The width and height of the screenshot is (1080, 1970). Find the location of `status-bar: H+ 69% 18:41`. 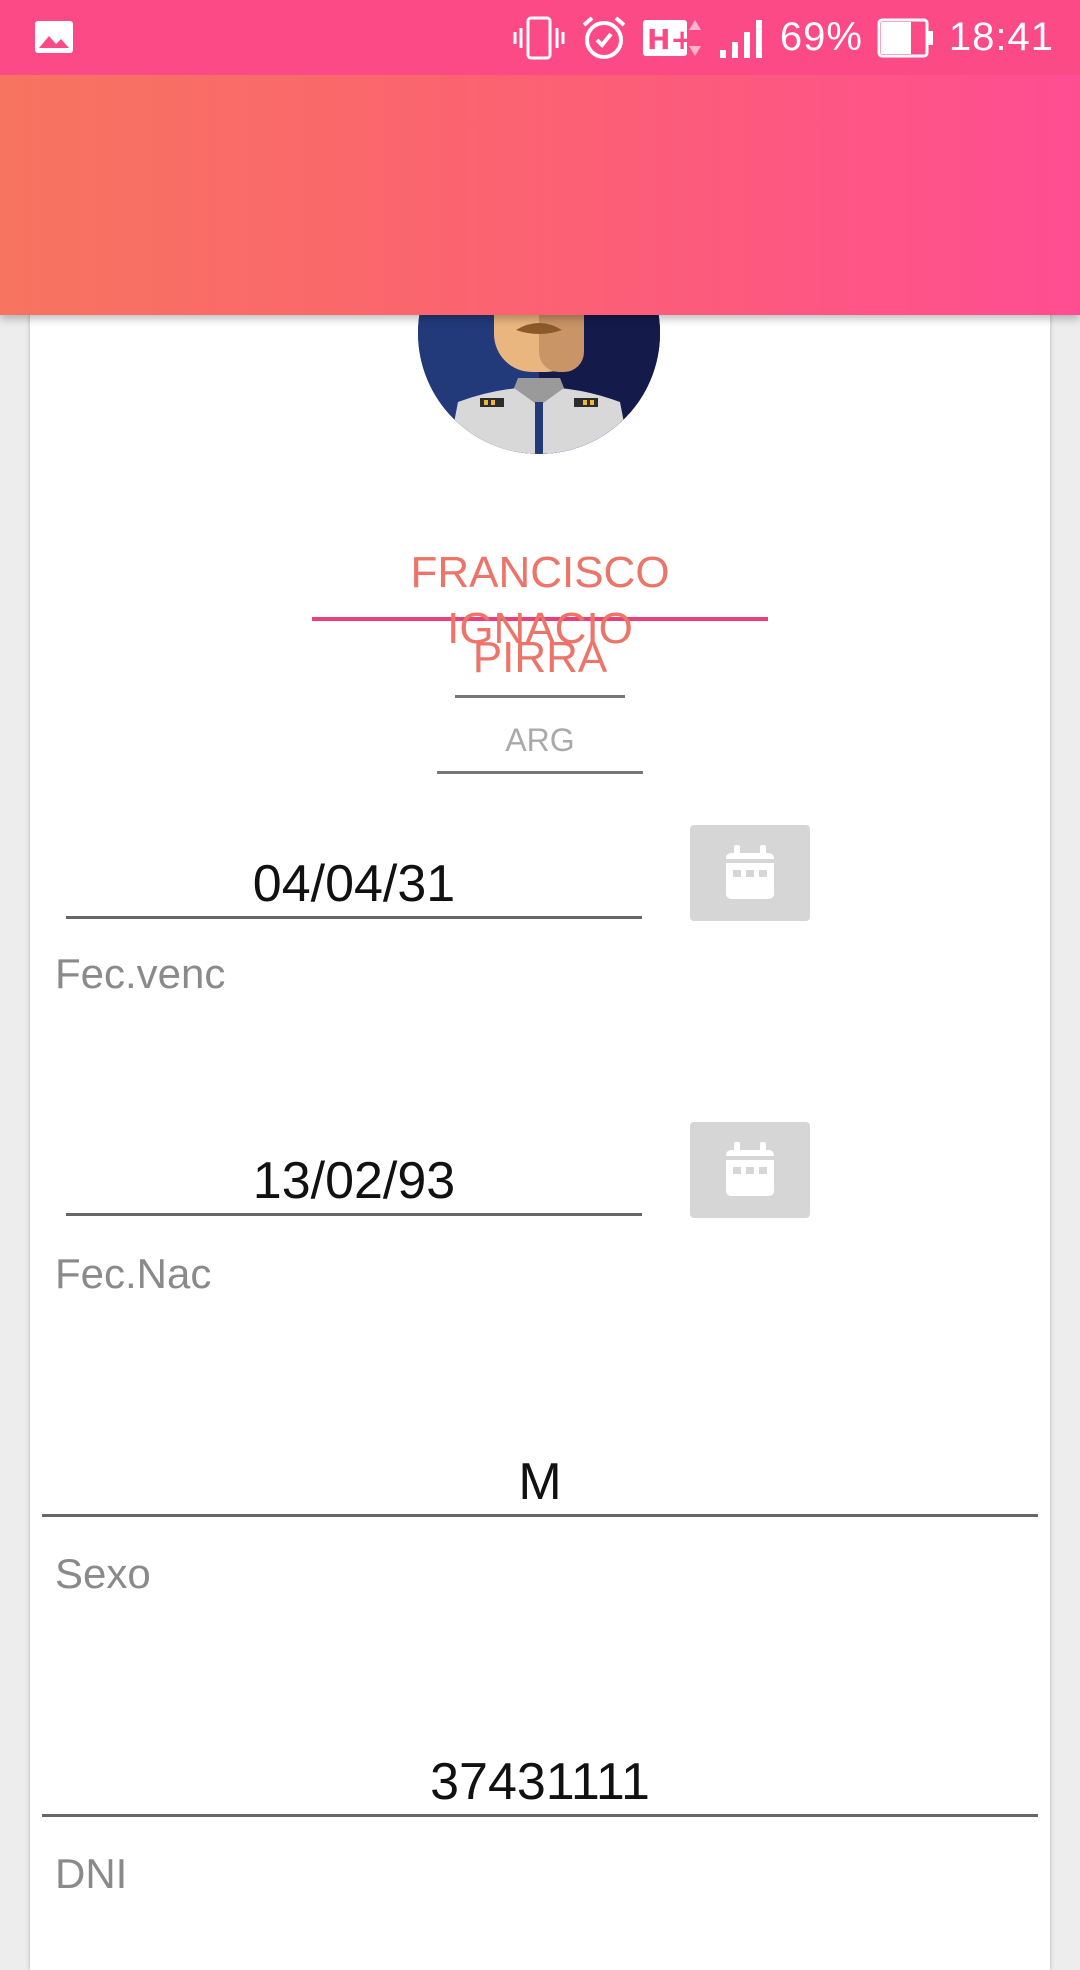

status-bar: H+ 69% 18:41 is located at coordinates (540, 37).